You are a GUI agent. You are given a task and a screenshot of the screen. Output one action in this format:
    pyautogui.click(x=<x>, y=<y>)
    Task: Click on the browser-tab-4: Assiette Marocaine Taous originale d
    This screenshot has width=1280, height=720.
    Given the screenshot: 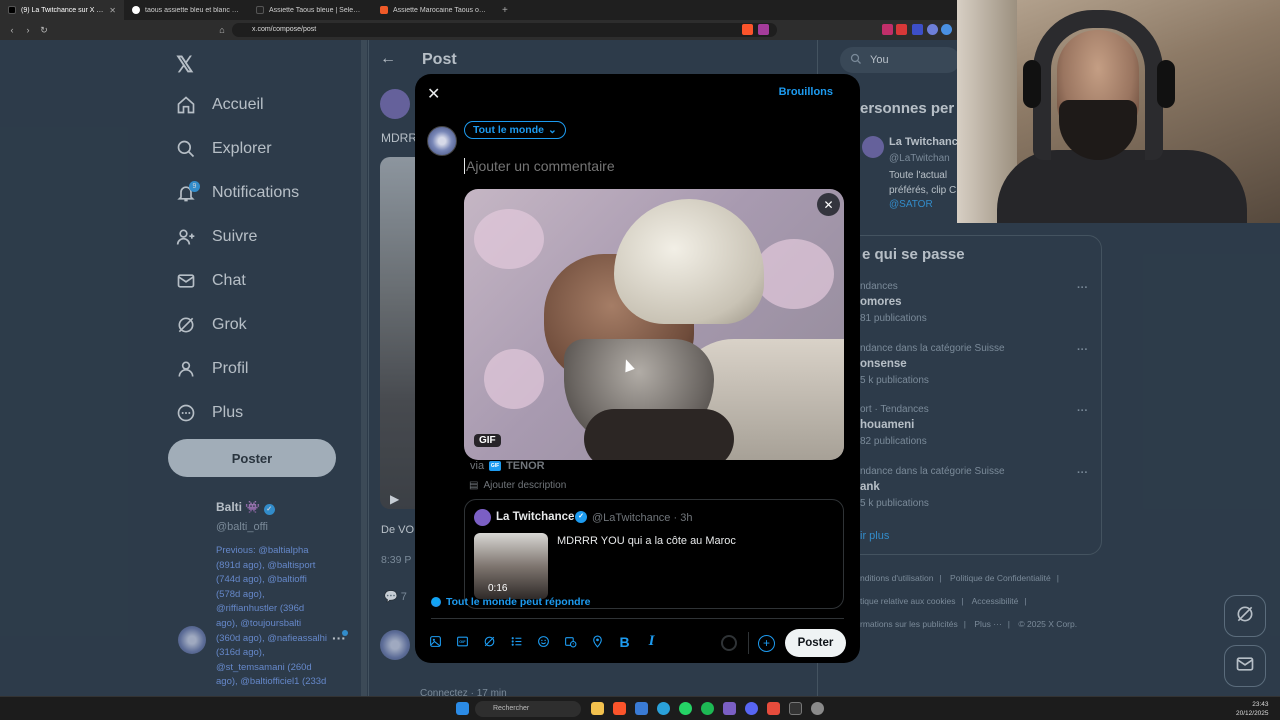 What is the action you would take?
    pyautogui.click(x=434, y=10)
    